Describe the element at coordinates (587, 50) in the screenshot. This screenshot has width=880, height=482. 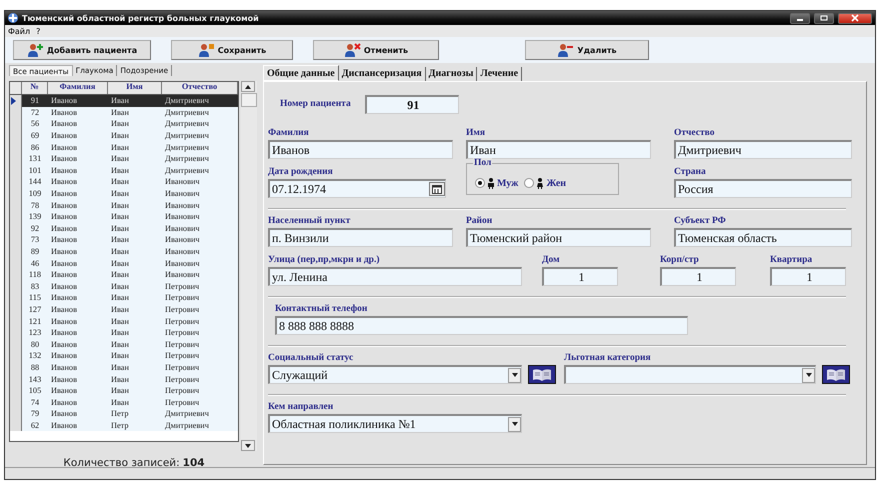
I see `toolbar-button: Удалить` at that location.